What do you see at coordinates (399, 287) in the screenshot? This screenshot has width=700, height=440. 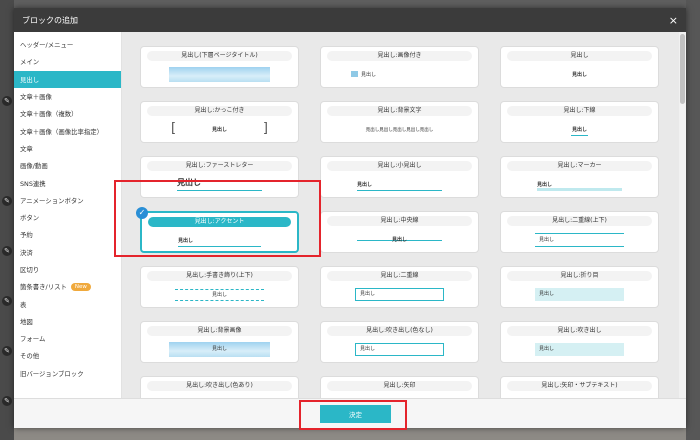 I see `block-card: 見出し:二重線 見出し` at bounding box center [399, 287].